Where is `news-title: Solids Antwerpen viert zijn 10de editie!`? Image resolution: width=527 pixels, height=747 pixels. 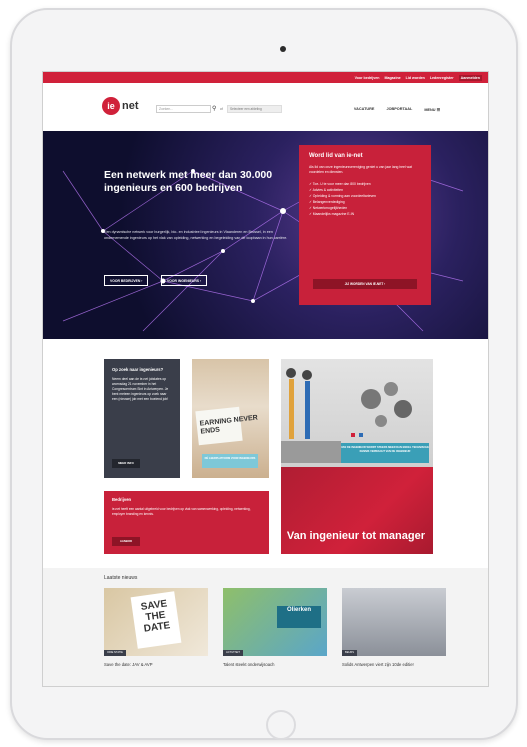
news-title: Solids Antwerpen viert zijn 10de editie! is located at coordinates (378, 664).